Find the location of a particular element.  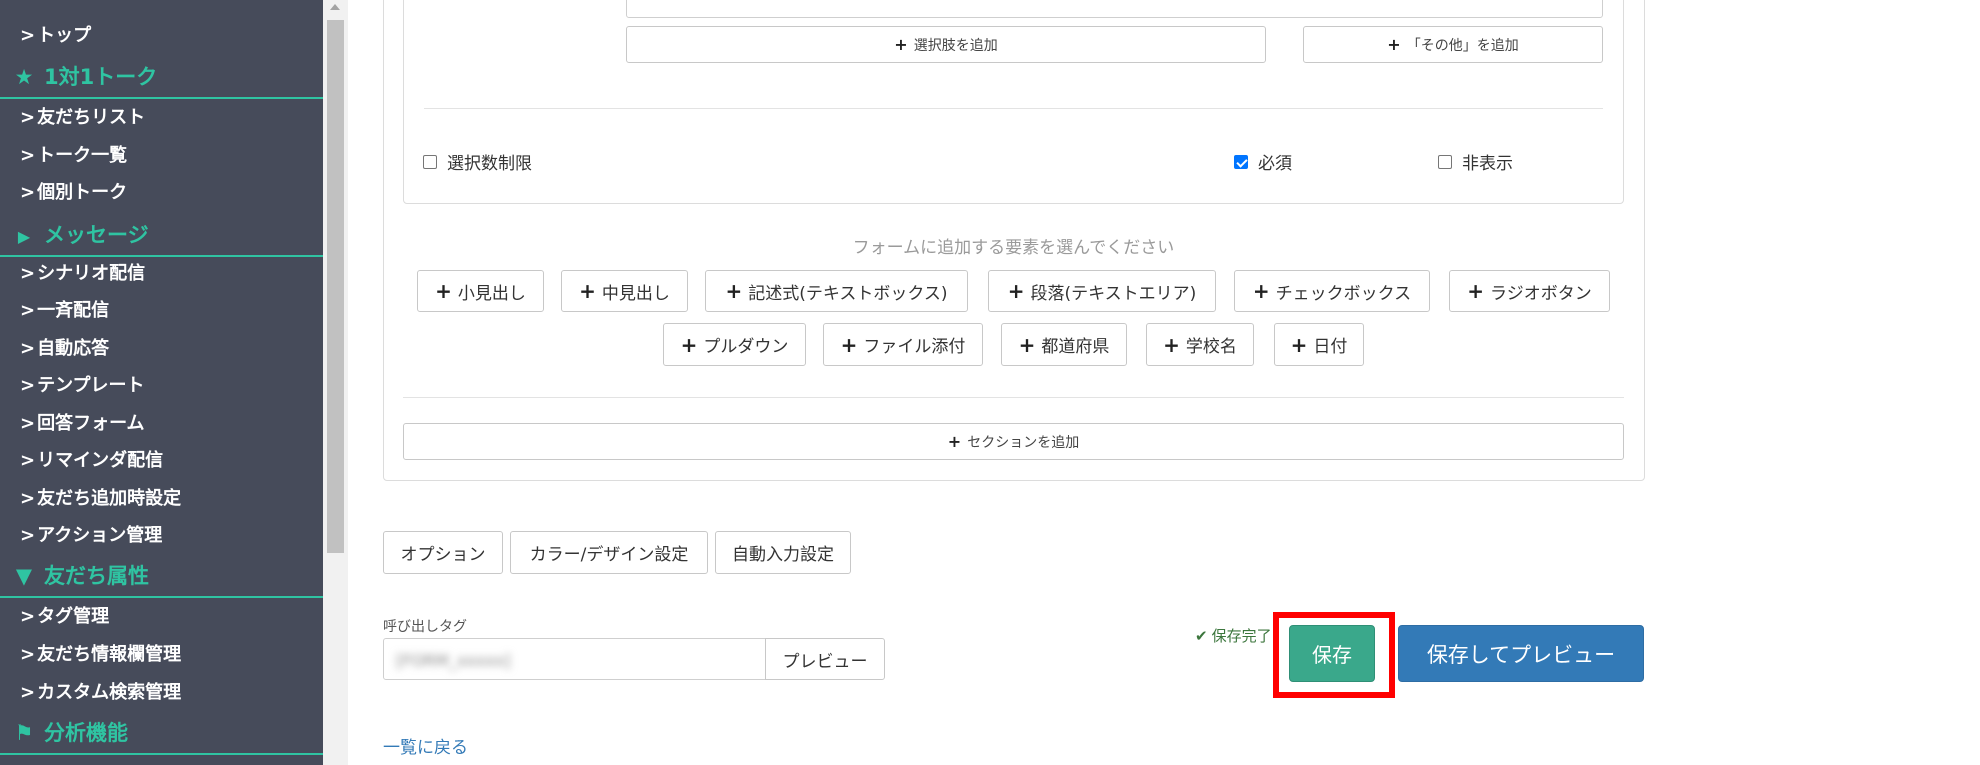

sidebar-section-label: 分析機能 is located at coordinates (86, 733).